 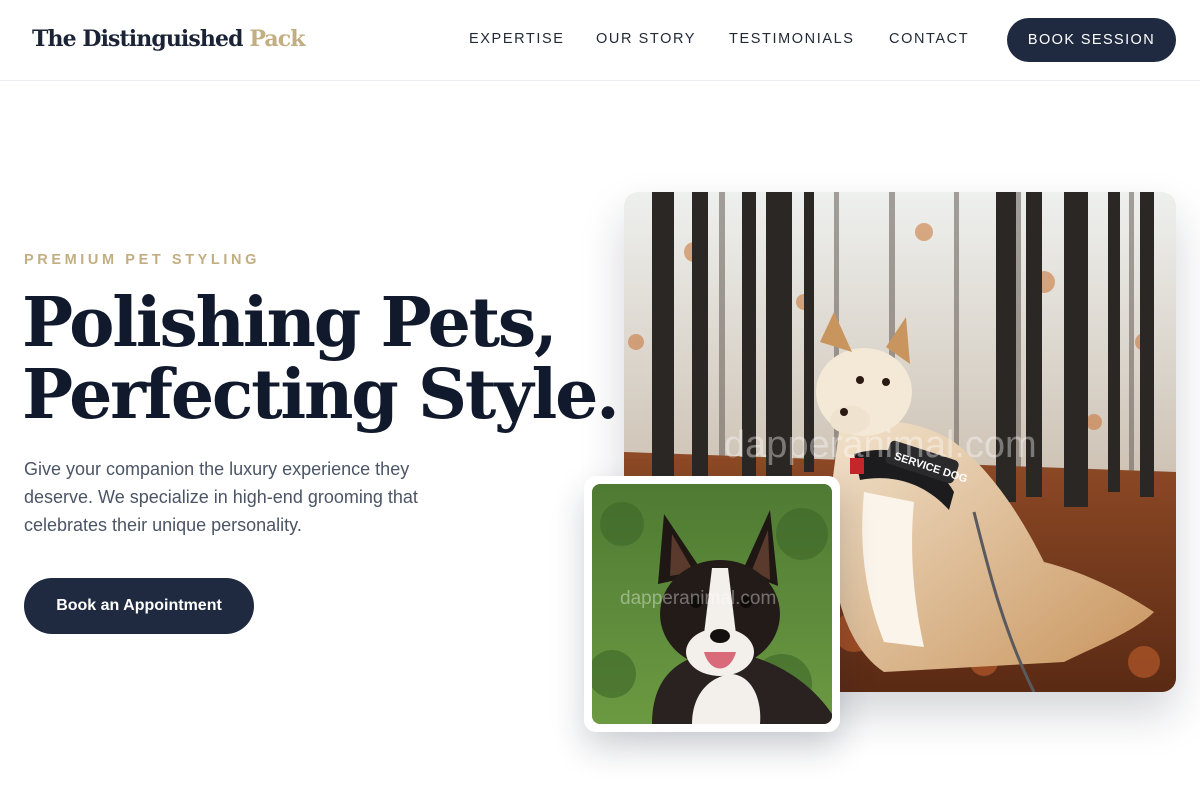 I want to click on brand-name-main: The Distinguished, so click(x=137, y=39).